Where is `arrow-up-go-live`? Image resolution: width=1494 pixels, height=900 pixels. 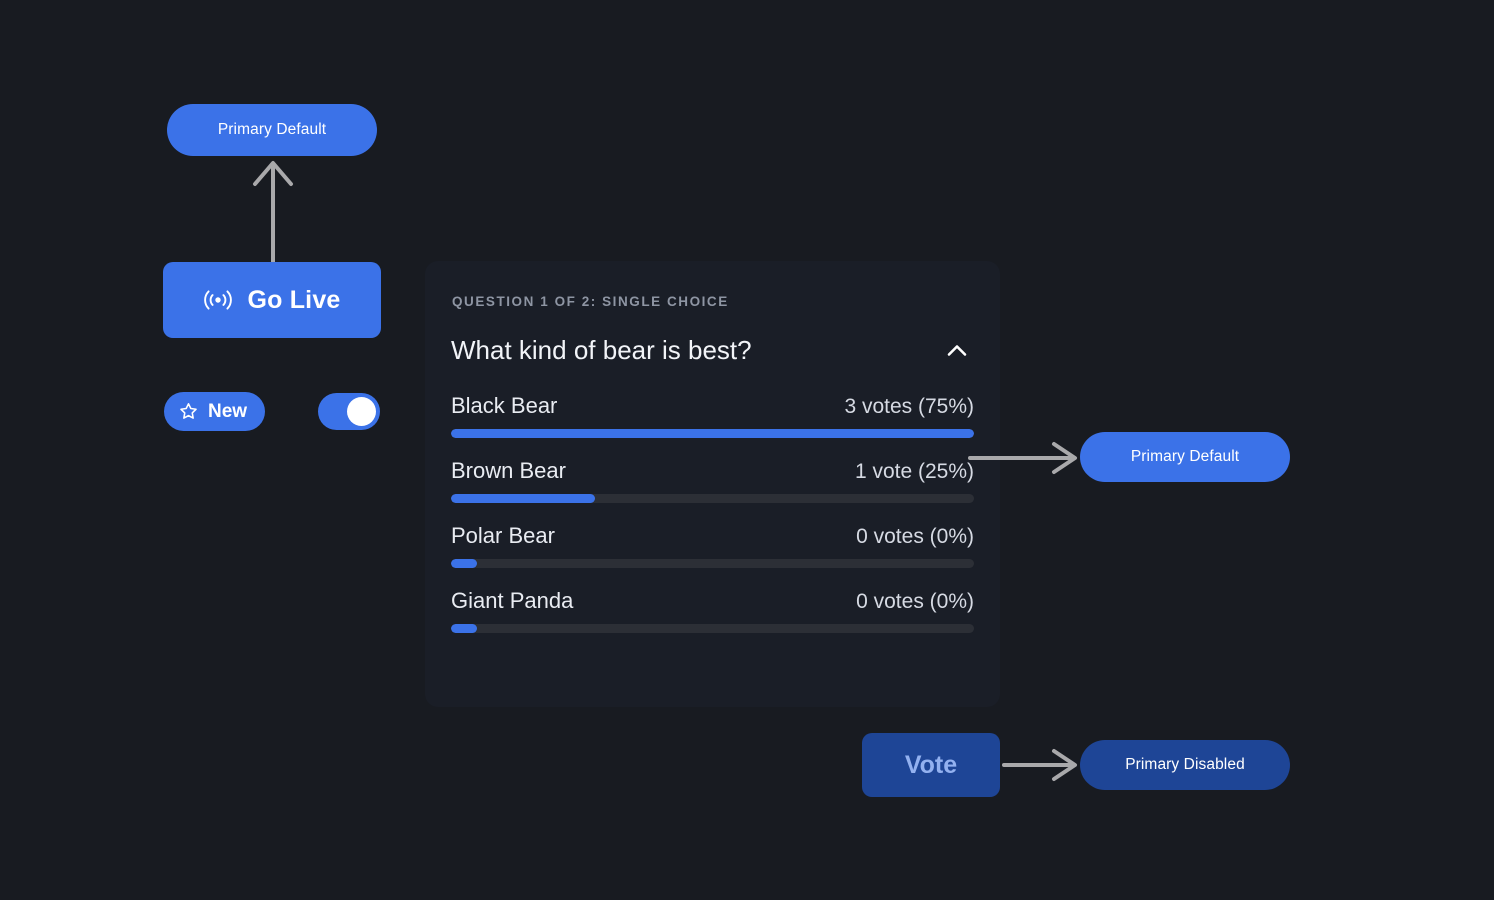
arrow-up-go-live is located at coordinates (273, 215).